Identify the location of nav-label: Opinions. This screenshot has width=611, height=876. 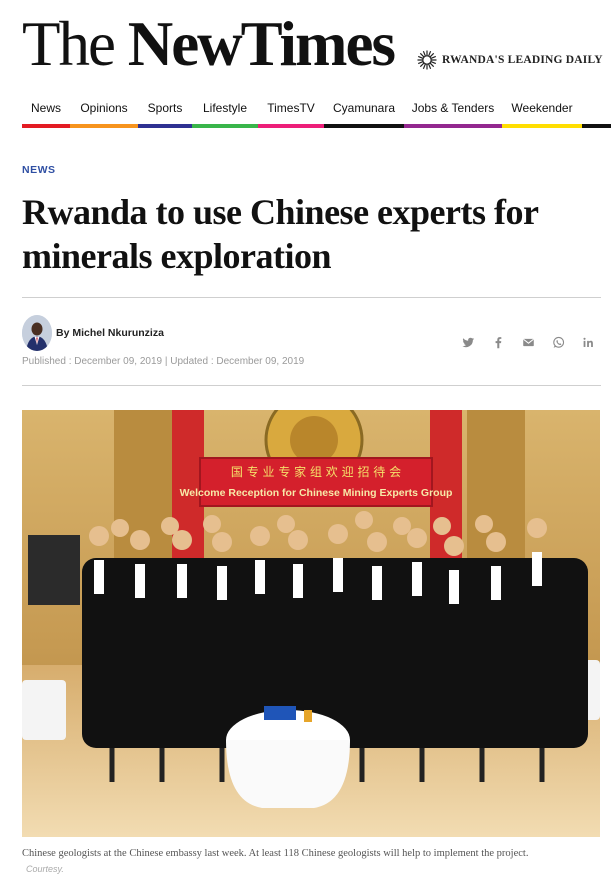
(104, 108).